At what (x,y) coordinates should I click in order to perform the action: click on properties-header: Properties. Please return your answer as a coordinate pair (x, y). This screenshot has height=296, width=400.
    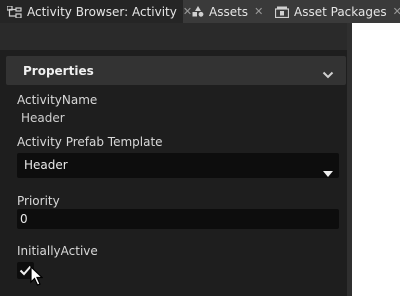
    Looking at the image, I should click on (176, 70).